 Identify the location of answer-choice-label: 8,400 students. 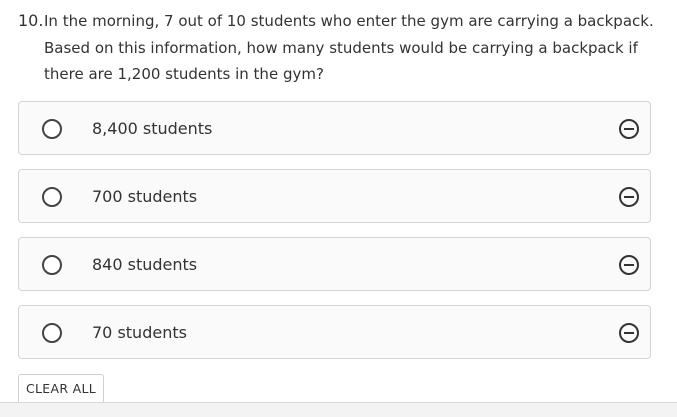
(152, 128).